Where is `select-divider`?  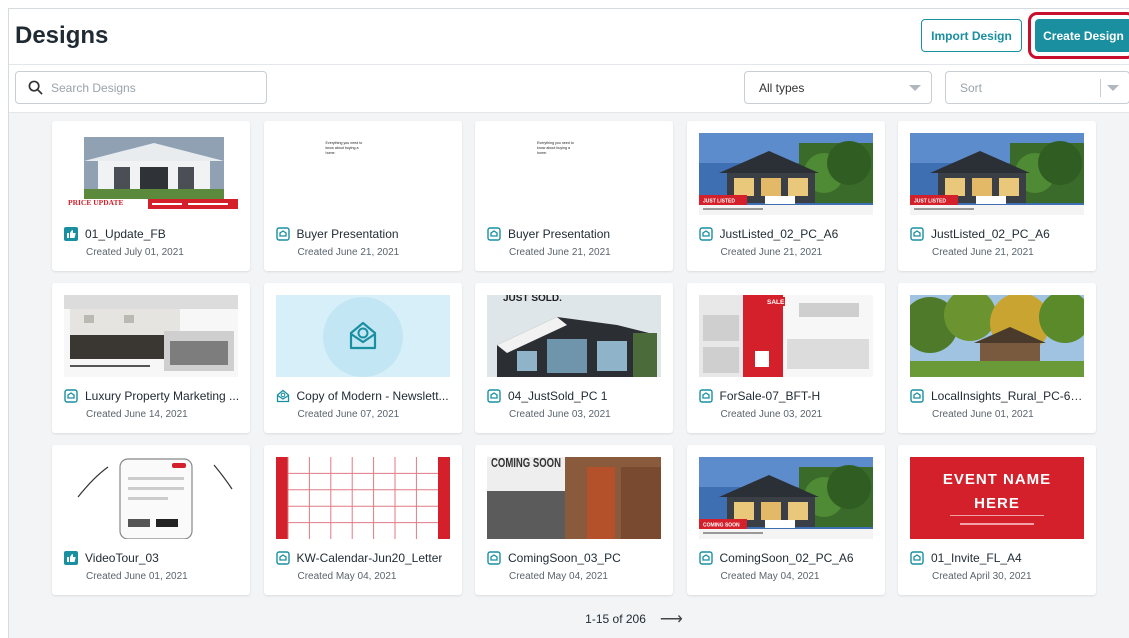 select-divider is located at coordinates (1100, 87).